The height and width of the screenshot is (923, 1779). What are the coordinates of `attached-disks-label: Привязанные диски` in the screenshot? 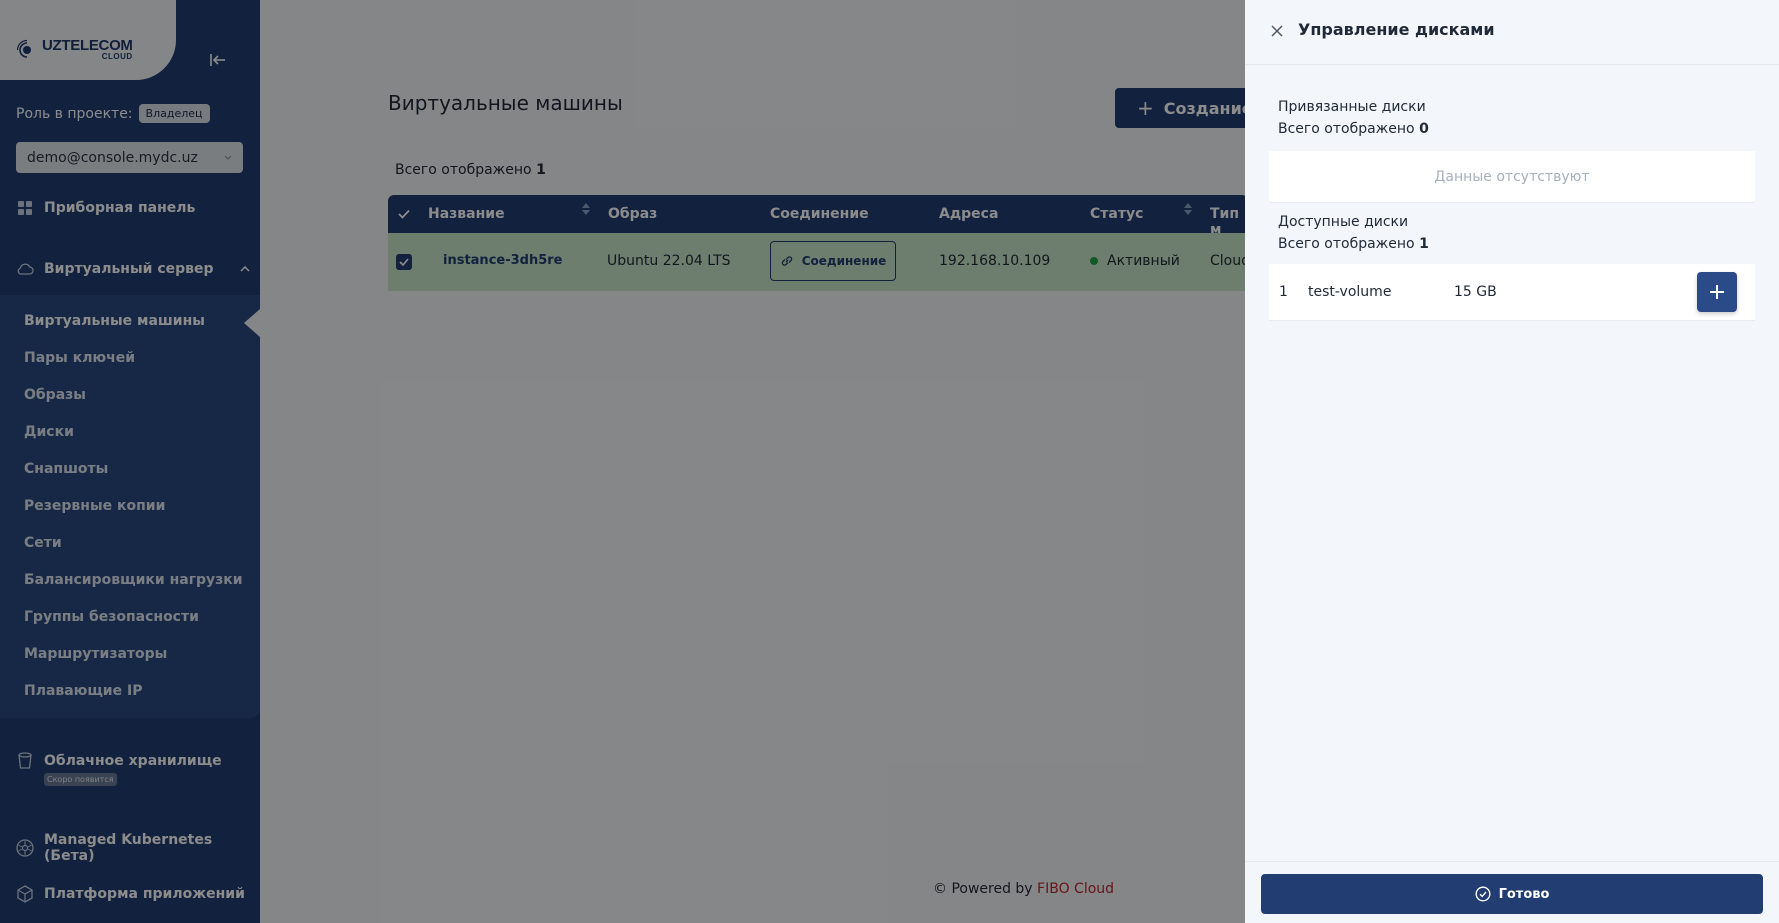 It's located at (1352, 107).